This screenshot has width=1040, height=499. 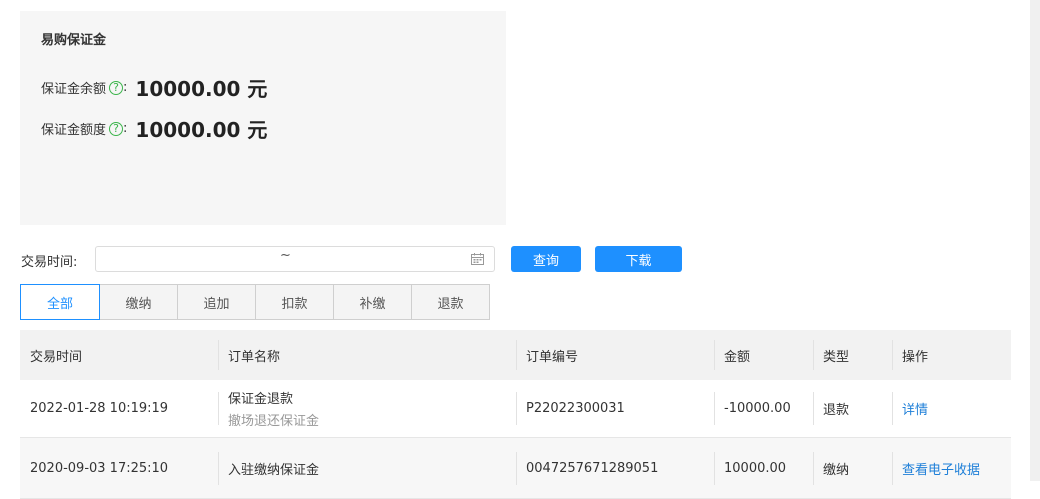 I want to click on quota-value: 10000.00 元, so click(x=201, y=130).